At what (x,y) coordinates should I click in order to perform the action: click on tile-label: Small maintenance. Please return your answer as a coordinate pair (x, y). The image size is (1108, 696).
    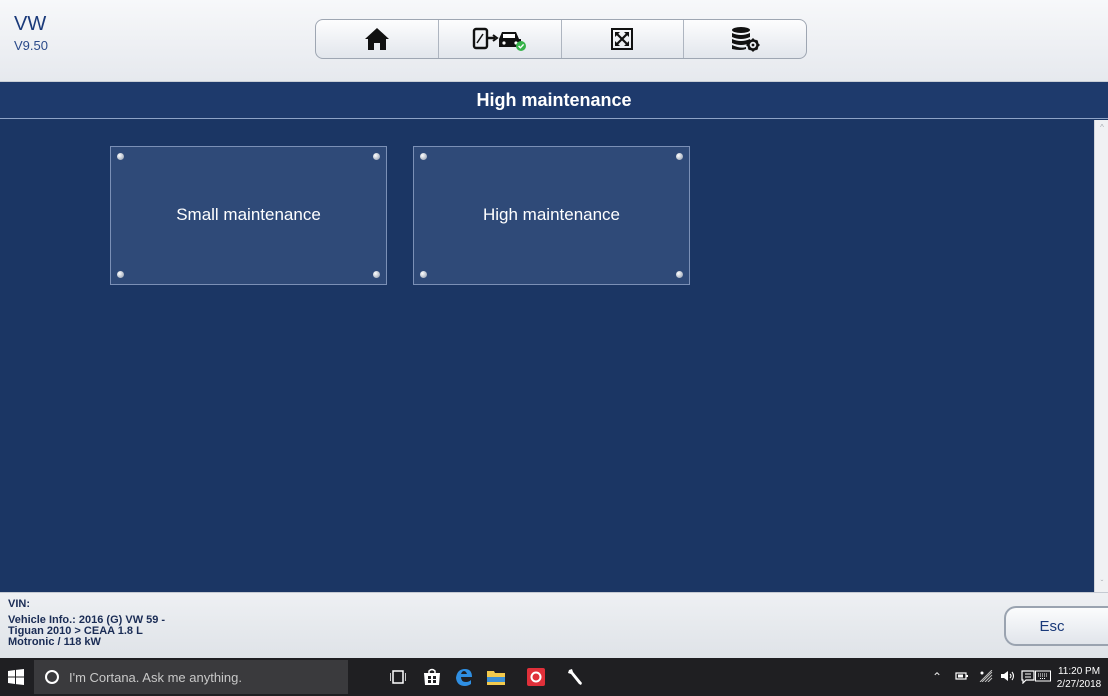
    Looking at the image, I should click on (248, 214).